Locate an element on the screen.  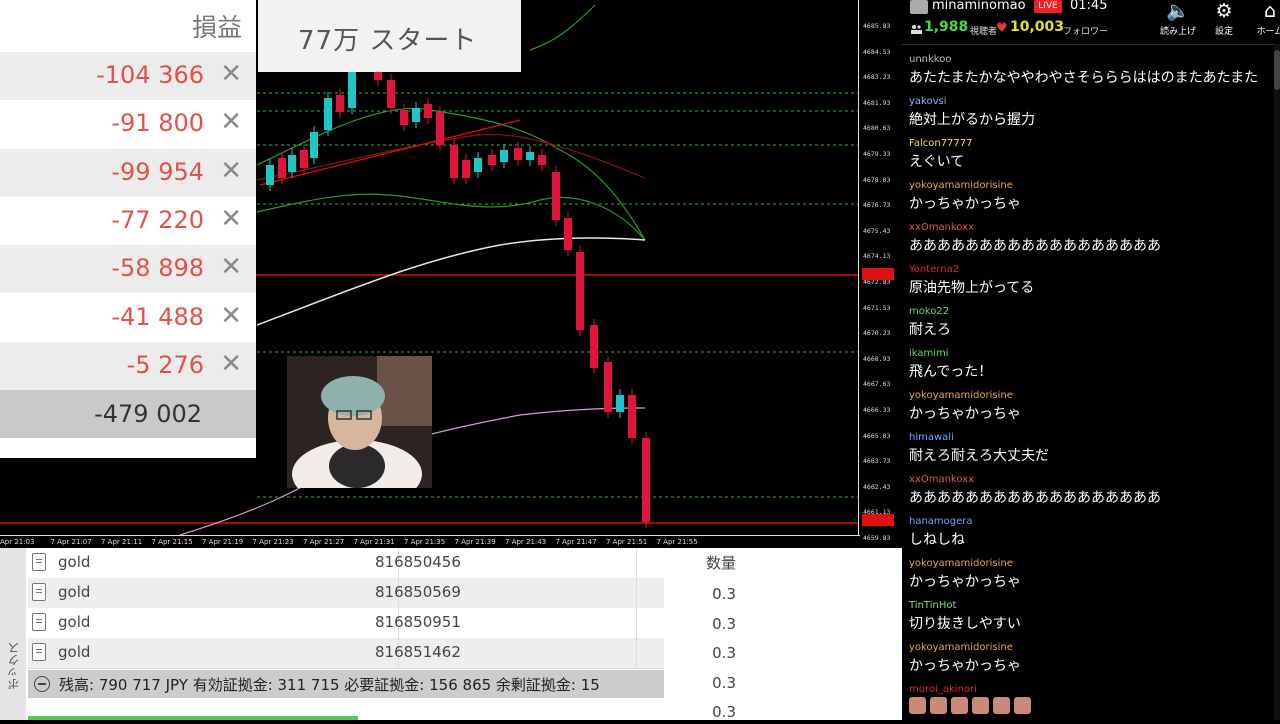
table-row: gold 816850951 is located at coordinates (346, 623).